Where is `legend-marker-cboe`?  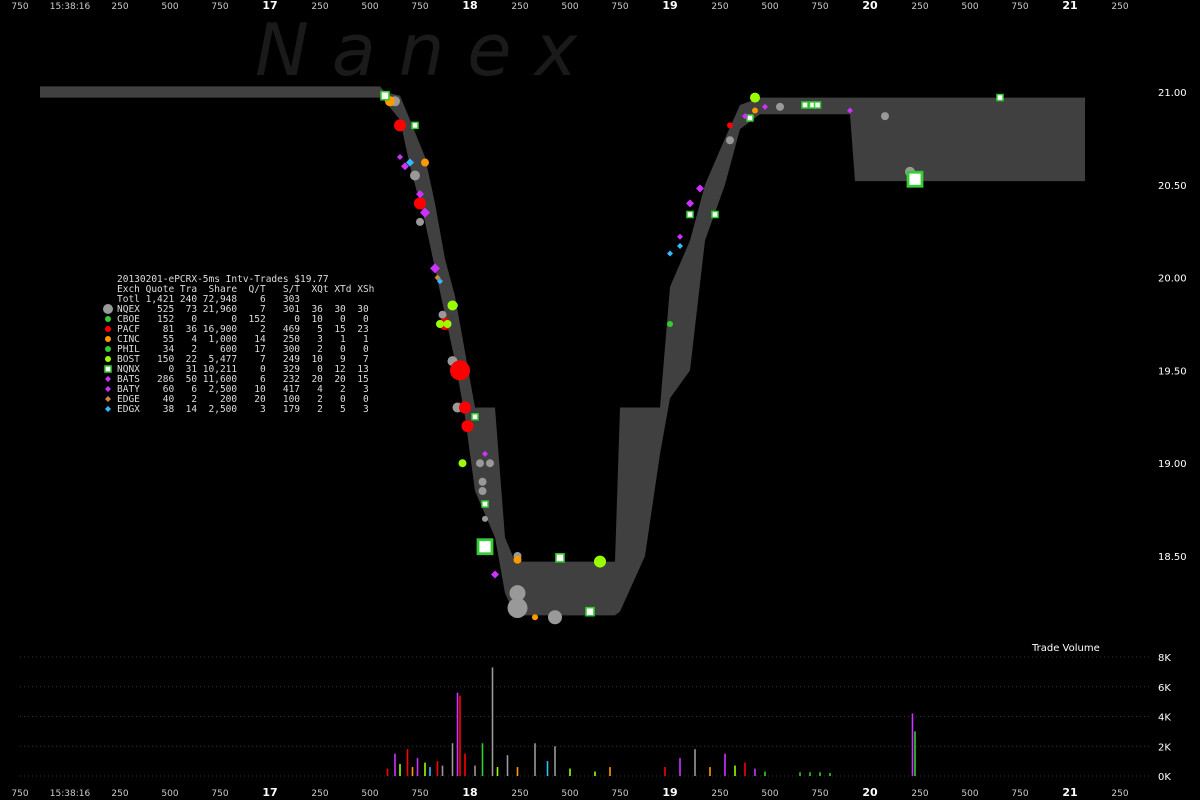 legend-marker-cboe is located at coordinates (108, 319).